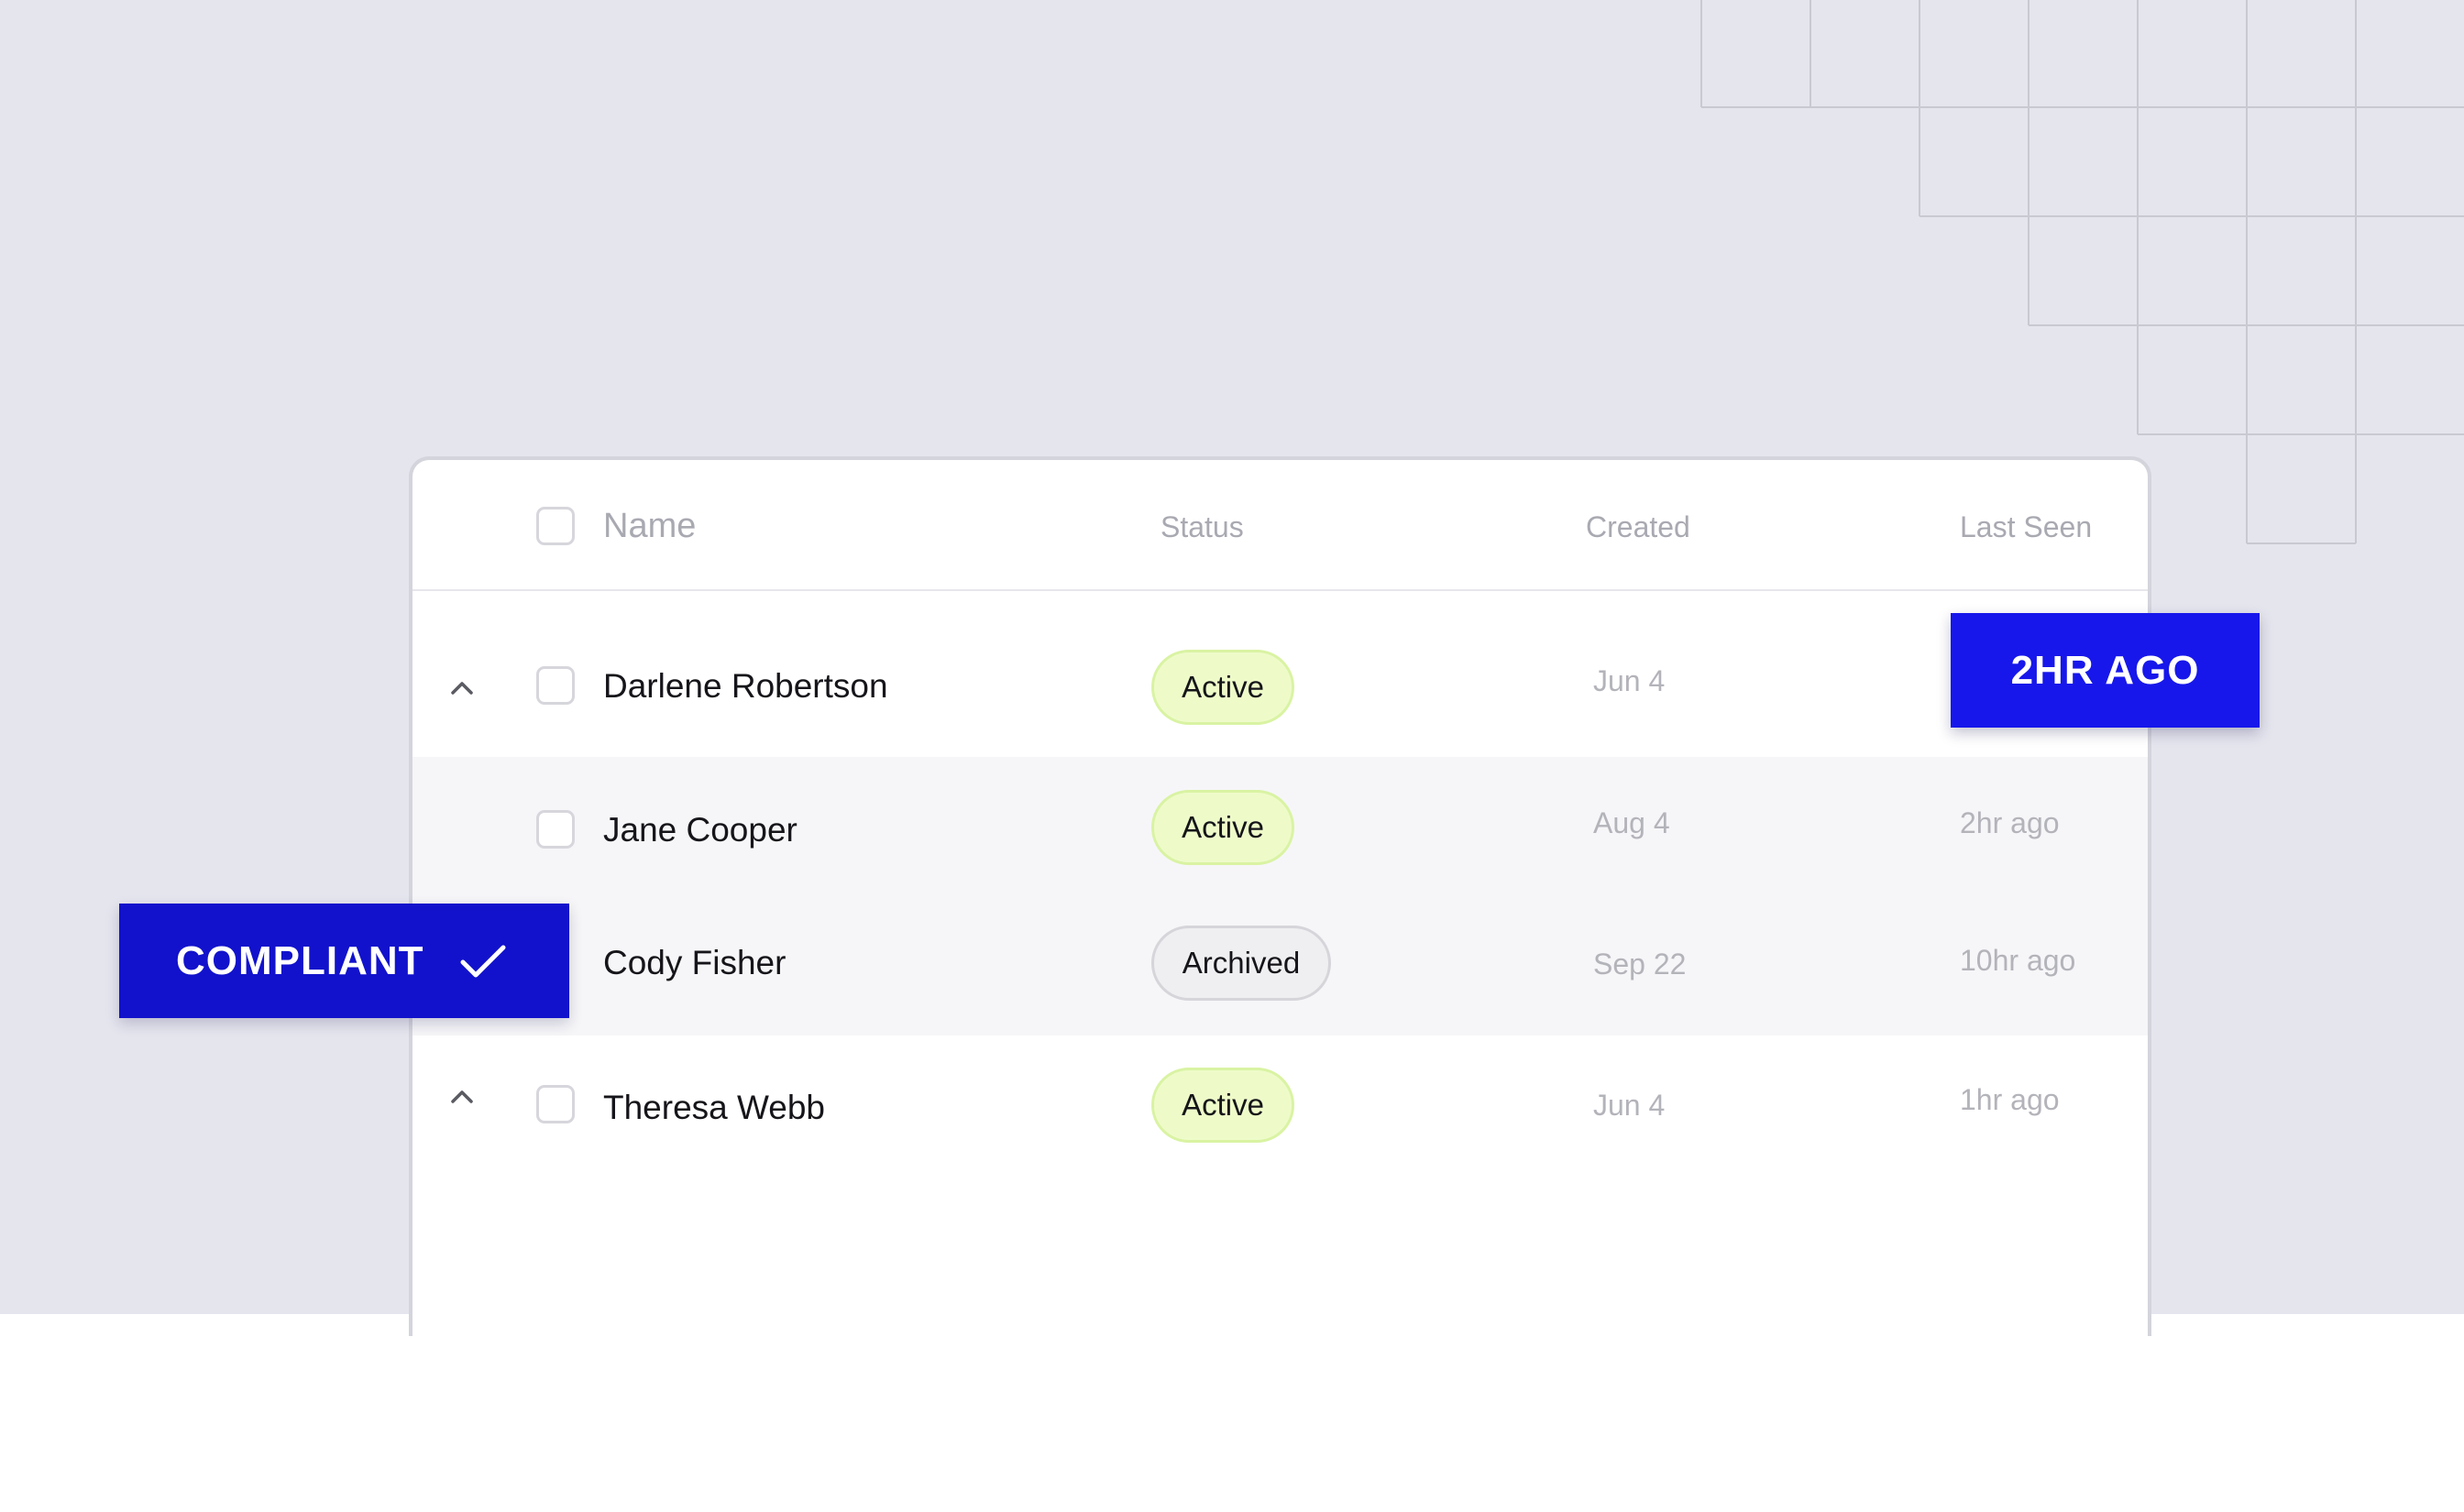 Image resolution: width=2464 pixels, height=1512 pixels. I want to click on created-date: Aug 4, so click(1631, 822).